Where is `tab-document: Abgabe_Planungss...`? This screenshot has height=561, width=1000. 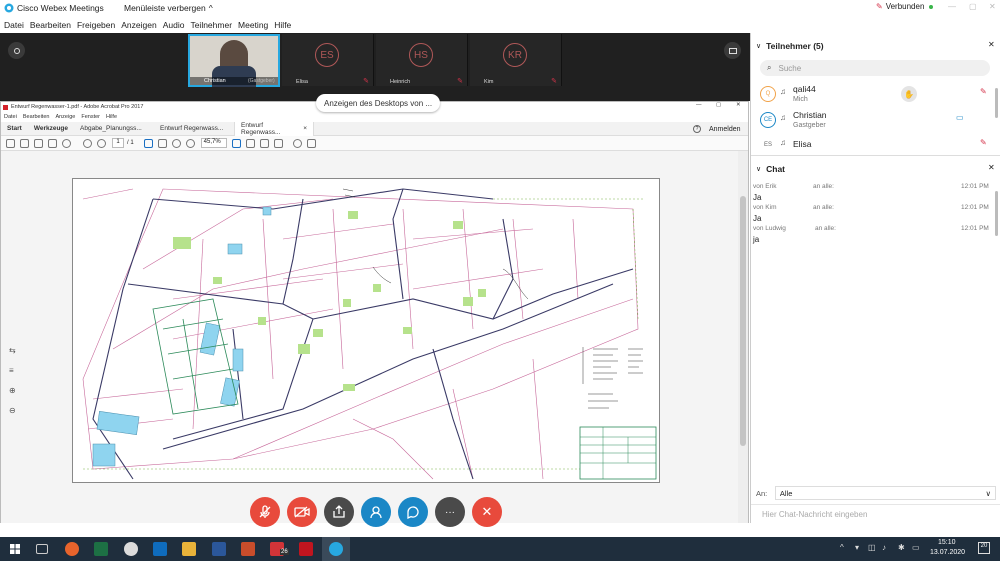 tab-document: Abgabe_Planungss... is located at coordinates (114, 129).